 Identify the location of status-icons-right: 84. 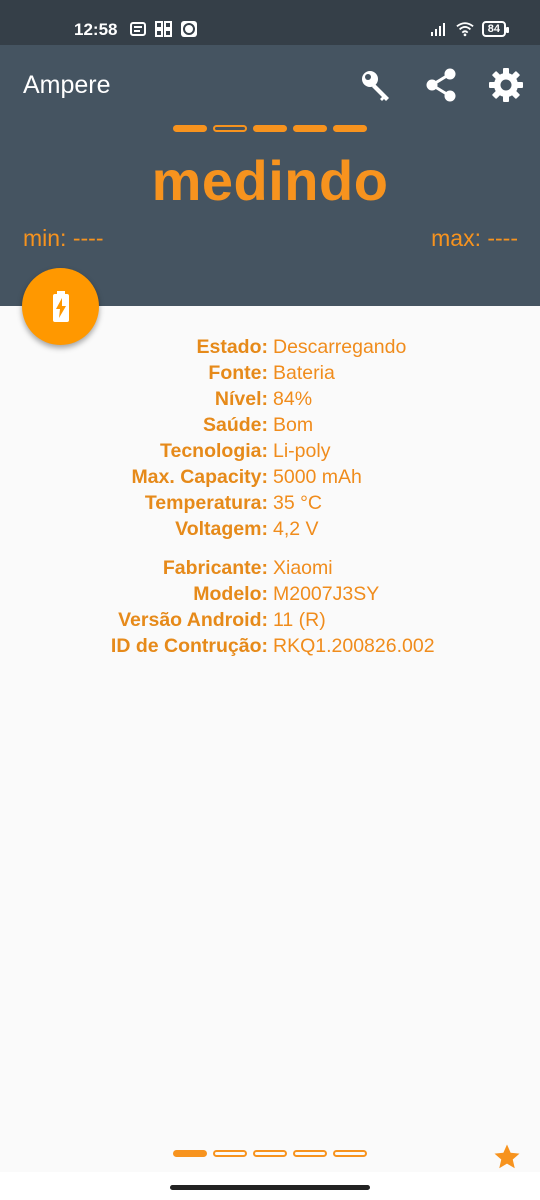
(470, 29).